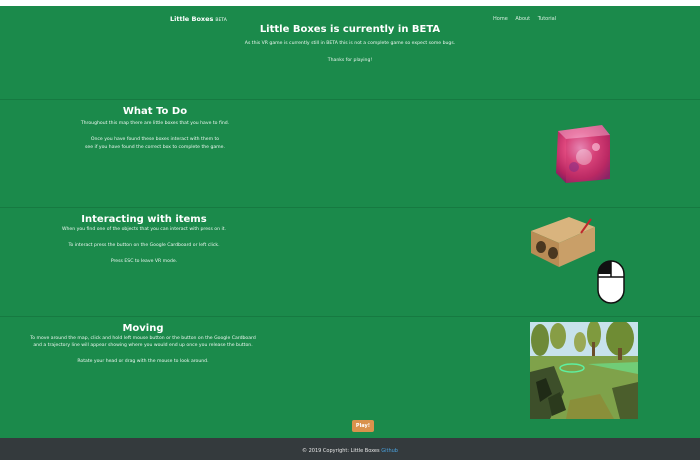 The height and width of the screenshot is (467, 700). Describe the element at coordinates (350, 29) in the screenshot. I see `hero-title: Little Boxes is currently in BETA` at that location.